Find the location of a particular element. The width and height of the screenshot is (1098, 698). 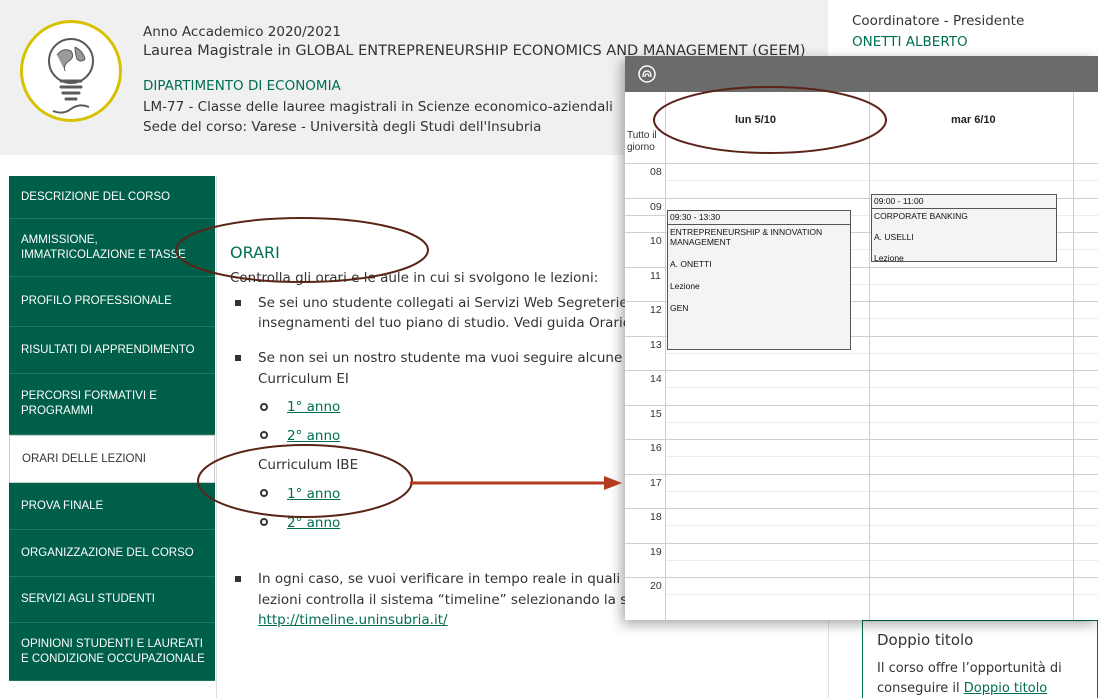

arrow-head-icon is located at coordinates (613, 483).